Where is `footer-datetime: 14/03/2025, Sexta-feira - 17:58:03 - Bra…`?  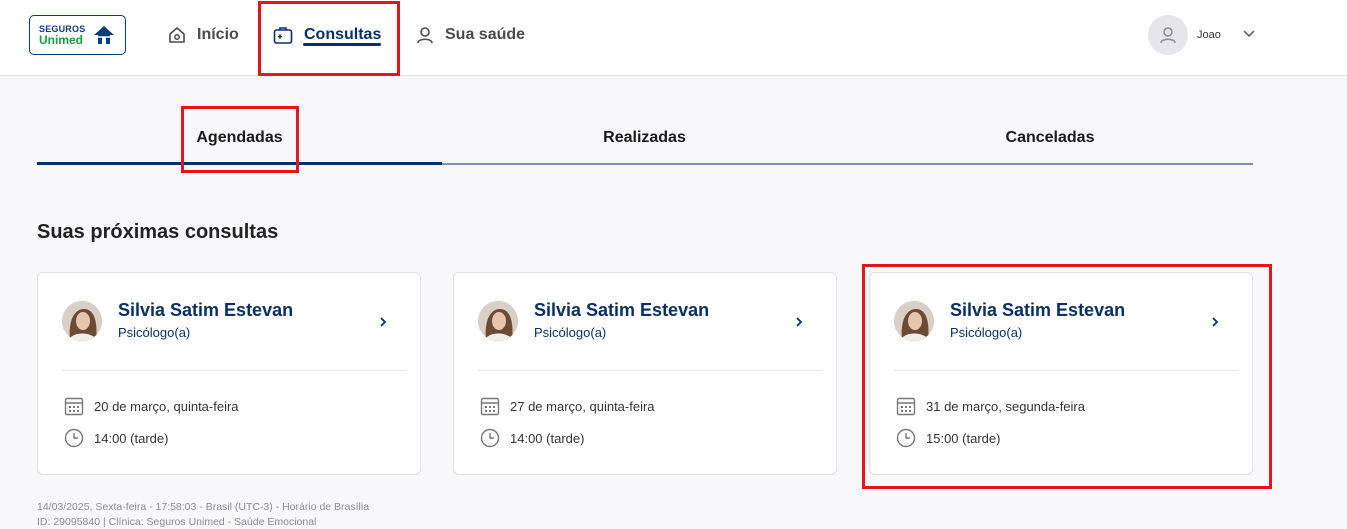 footer-datetime: 14/03/2025, Sexta-feira - 17:58:03 - Bra… is located at coordinates (203, 507).